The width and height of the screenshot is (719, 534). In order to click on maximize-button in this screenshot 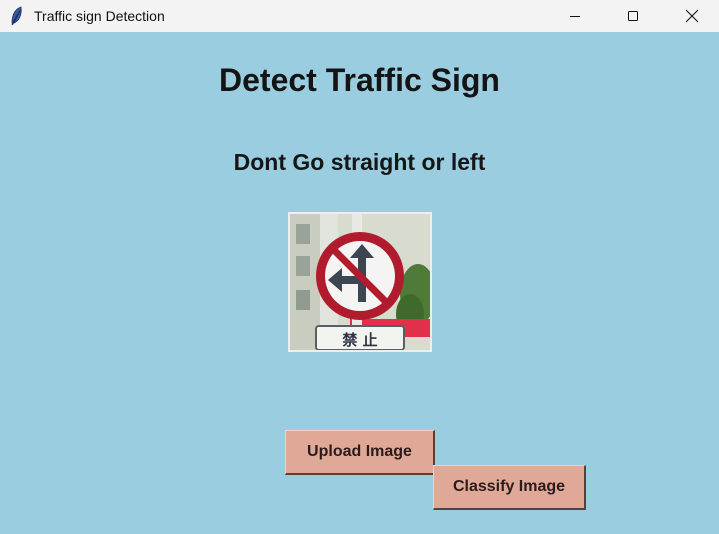, I will do `click(633, 16)`.